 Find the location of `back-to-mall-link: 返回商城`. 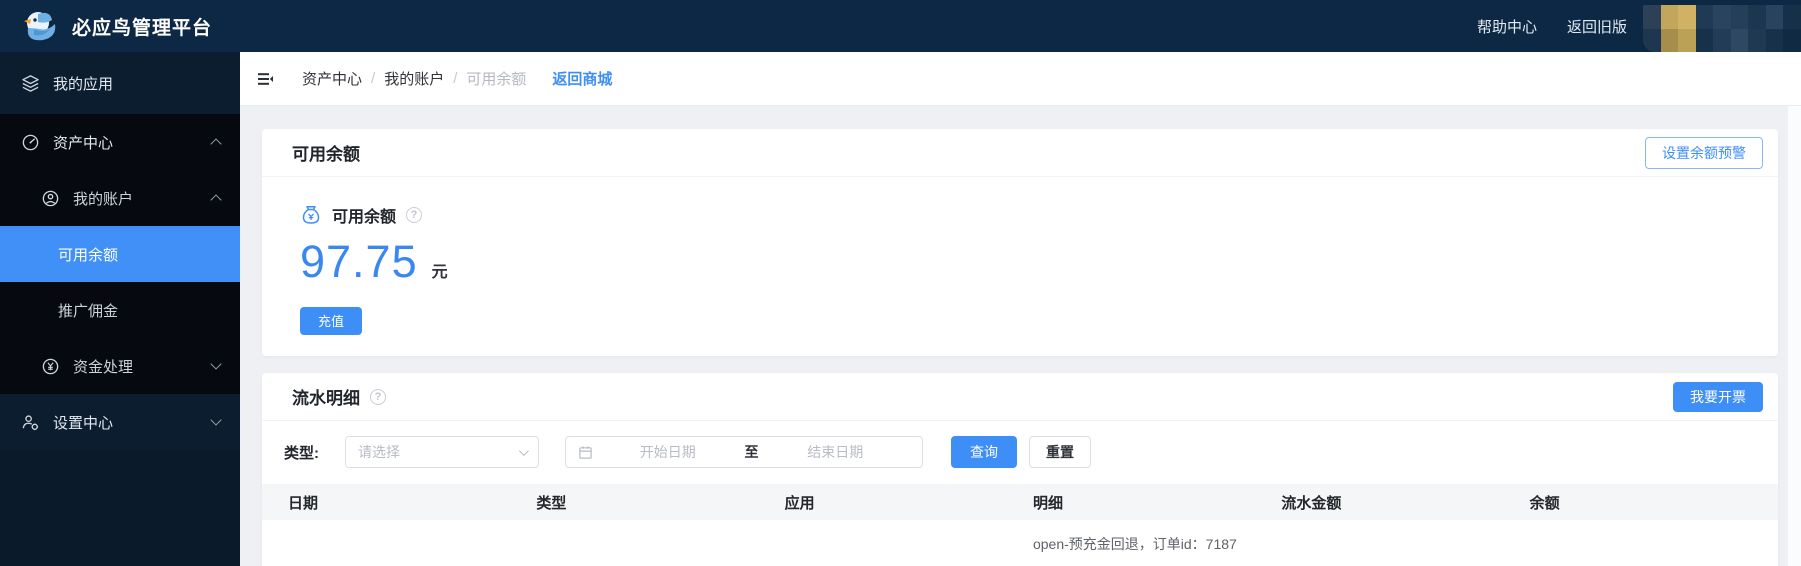

back-to-mall-link: 返回商城 is located at coordinates (582, 78).